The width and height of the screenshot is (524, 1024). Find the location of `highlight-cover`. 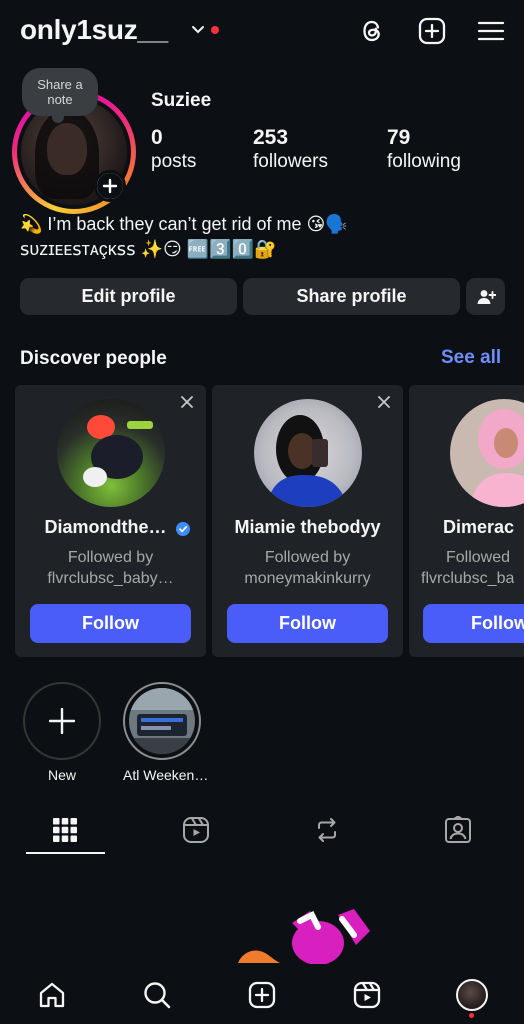

highlight-cover is located at coordinates (162, 721).